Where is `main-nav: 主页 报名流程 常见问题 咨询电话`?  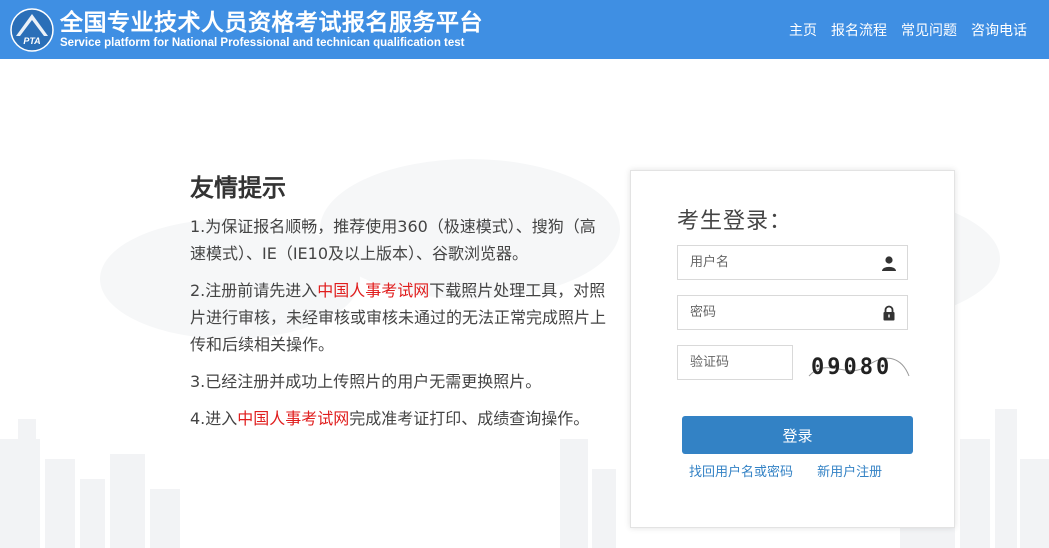 main-nav: 主页 报名流程 常见问题 咨询电话 is located at coordinates (908, 30).